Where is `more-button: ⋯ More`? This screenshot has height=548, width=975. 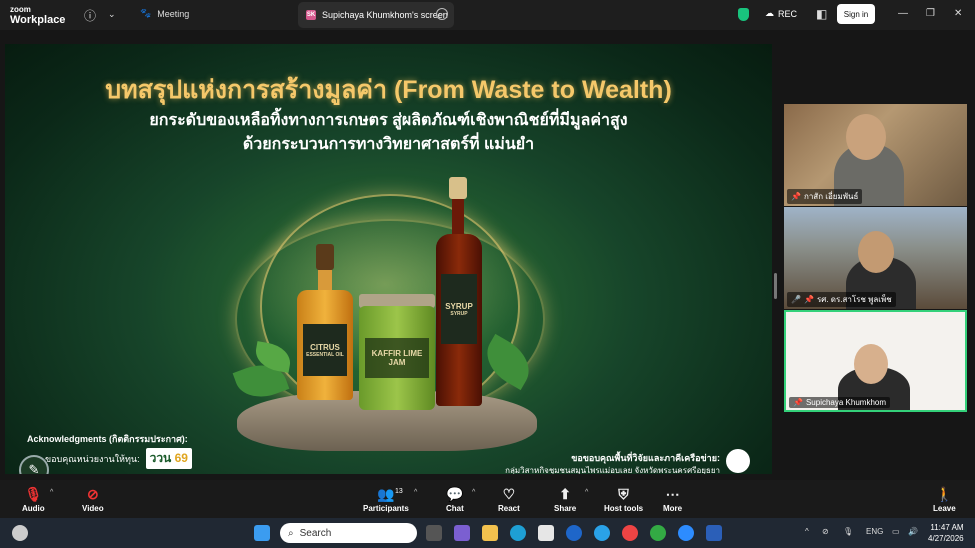
more-button: ⋯ More is located at coordinates (672, 499).